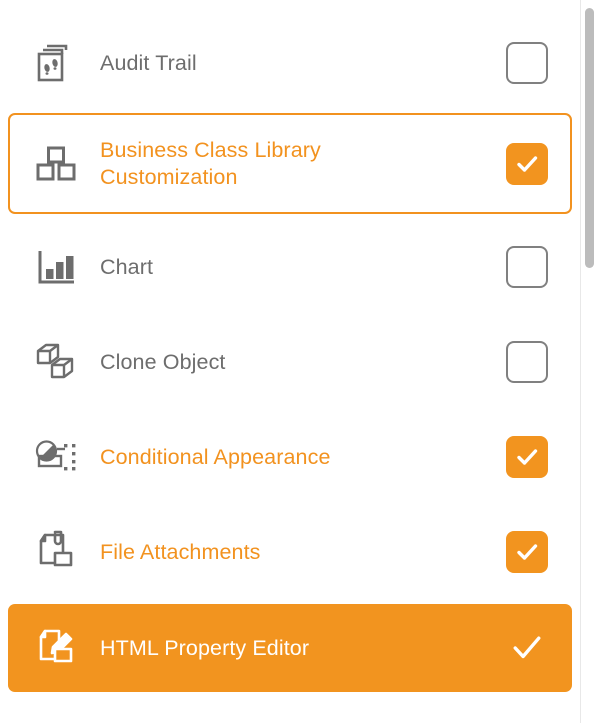 This screenshot has width=596, height=723. Describe the element at coordinates (290, 63) in the screenshot. I see `list-item: Audit Trail` at that location.